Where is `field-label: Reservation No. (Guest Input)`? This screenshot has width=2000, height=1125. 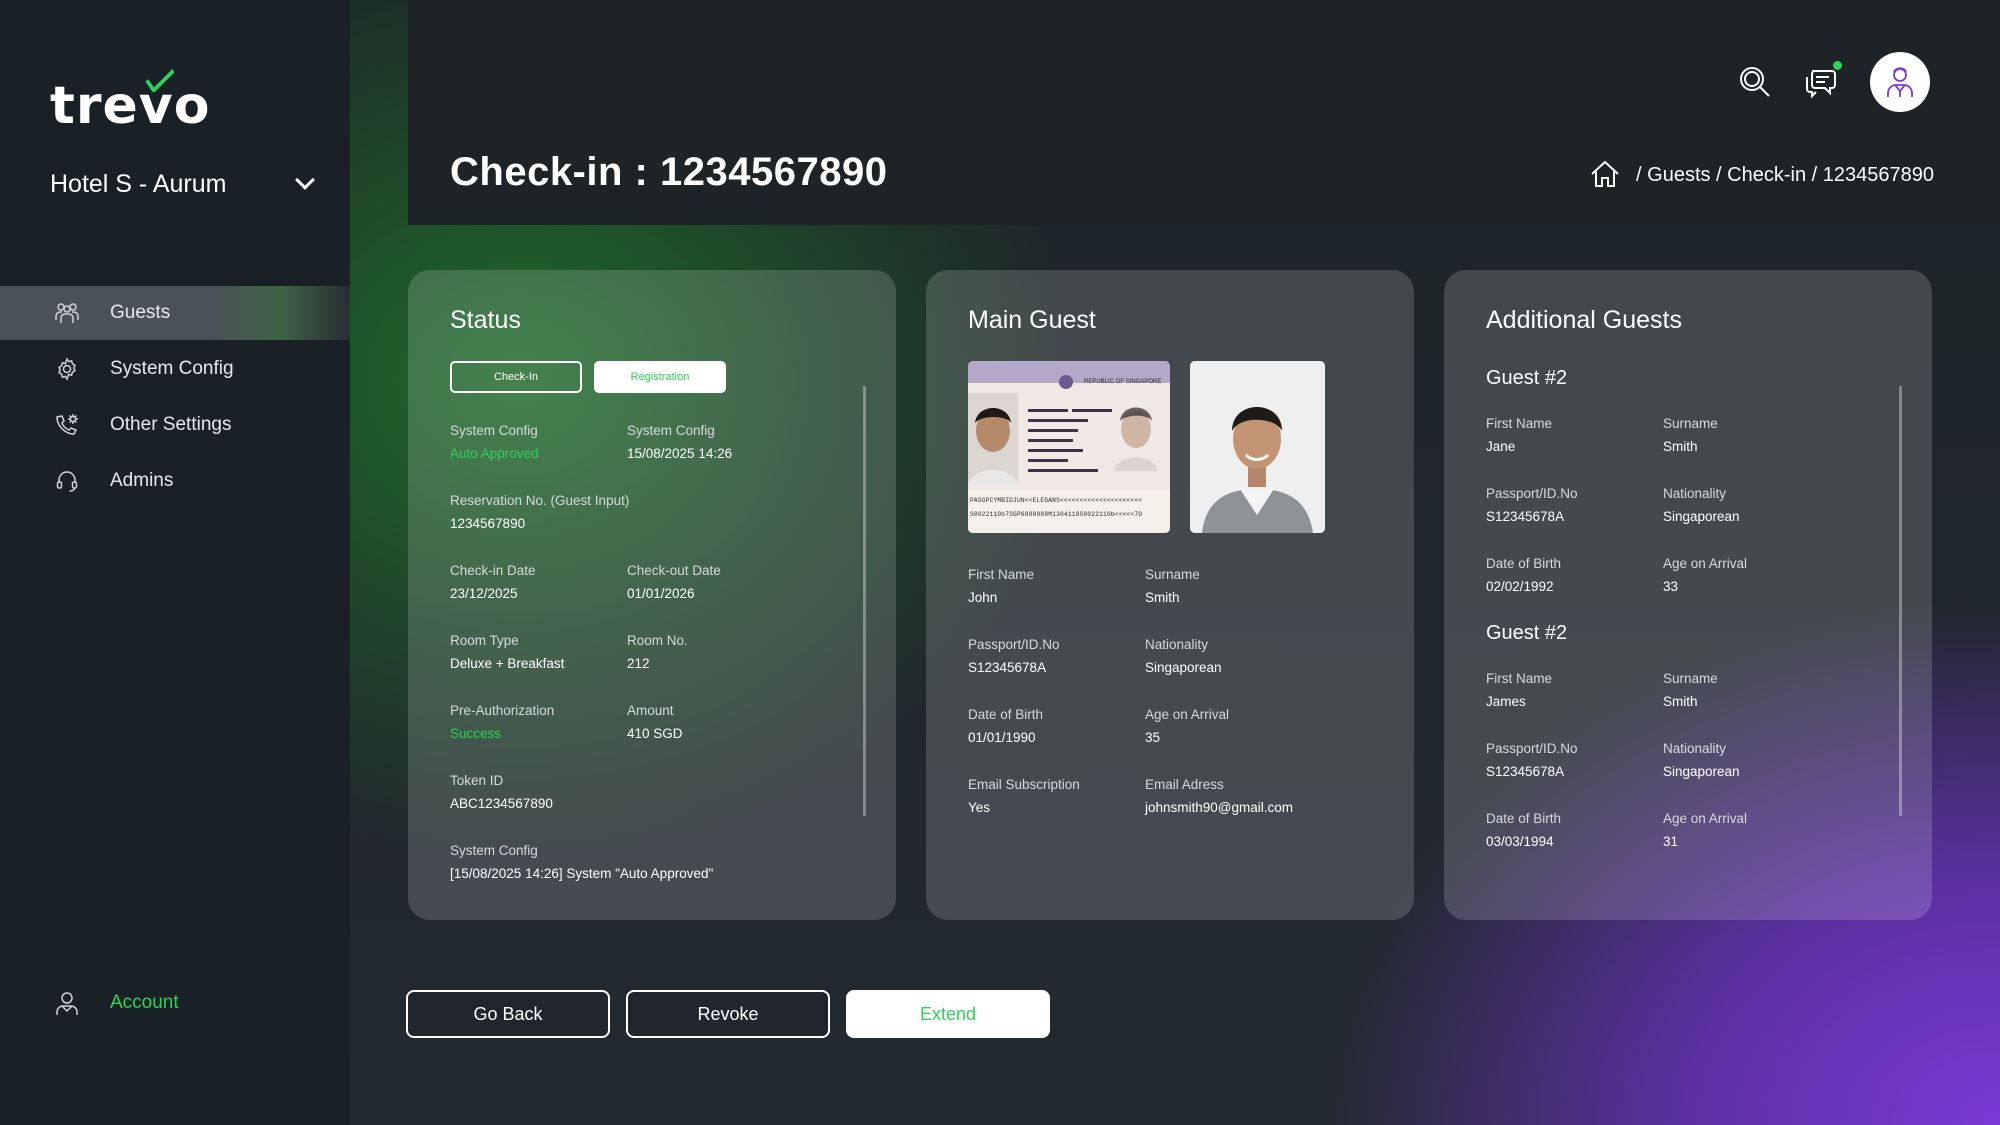 field-label: Reservation No. (Guest Input) is located at coordinates (540, 500).